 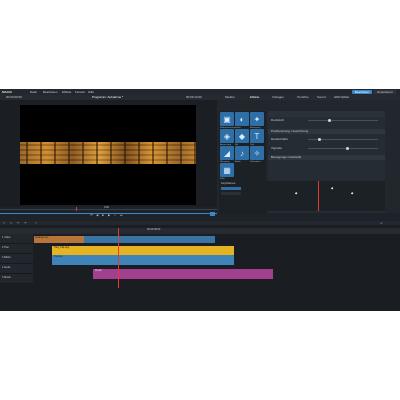 What do you see at coordinates (66, 92) in the screenshot?
I see `menu-item-effects: Effekte` at bounding box center [66, 92].